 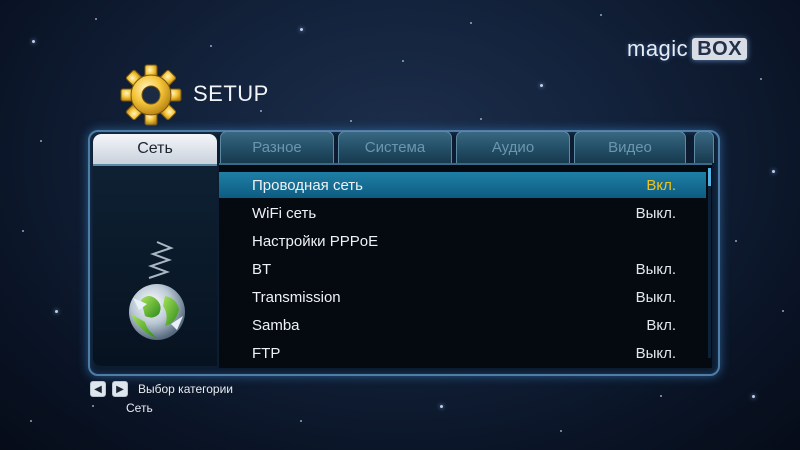 What do you see at coordinates (262, 269) in the screenshot?
I see `settings-row-label: BT` at bounding box center [262, 269].